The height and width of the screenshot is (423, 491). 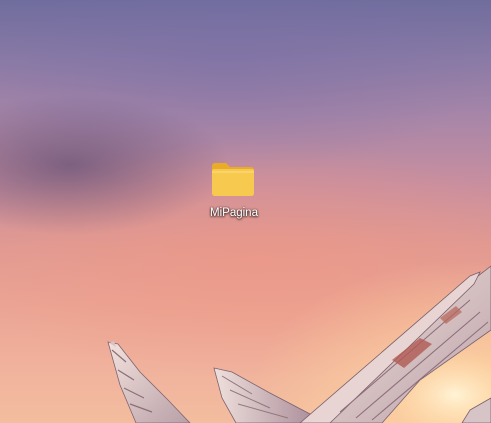 I want to click on folder-label: MiPagina, so click(x=234, y=213).